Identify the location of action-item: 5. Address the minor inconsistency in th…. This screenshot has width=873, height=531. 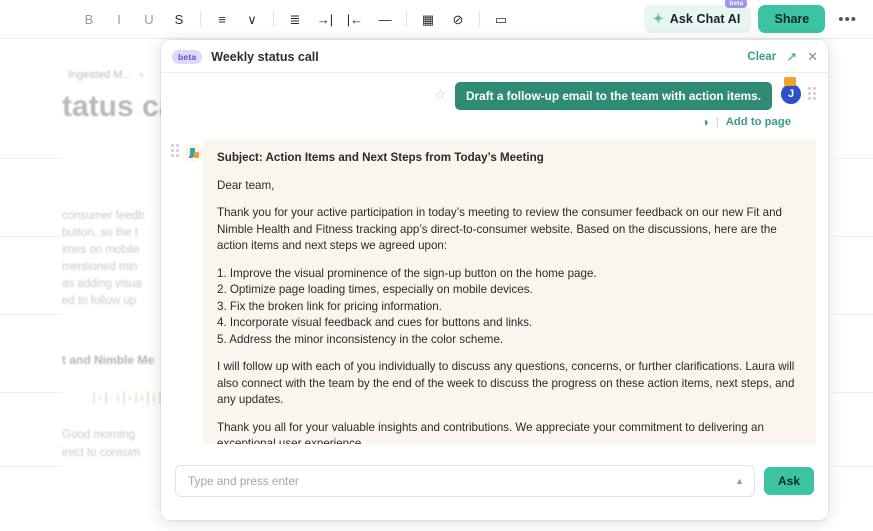
(360, 339).